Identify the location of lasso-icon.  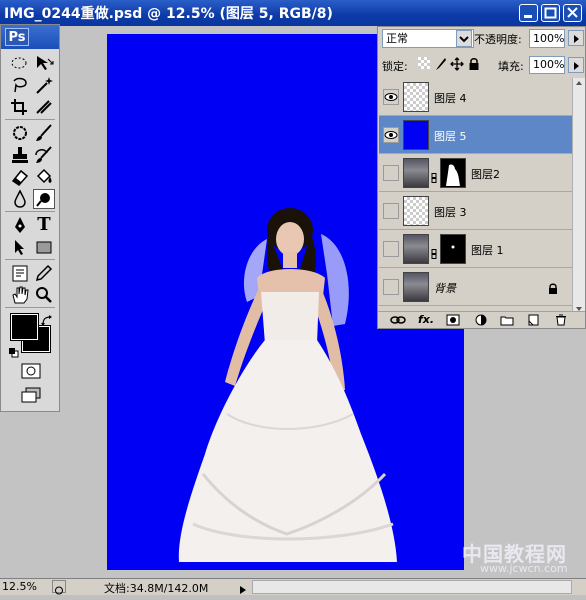
(20, 85).